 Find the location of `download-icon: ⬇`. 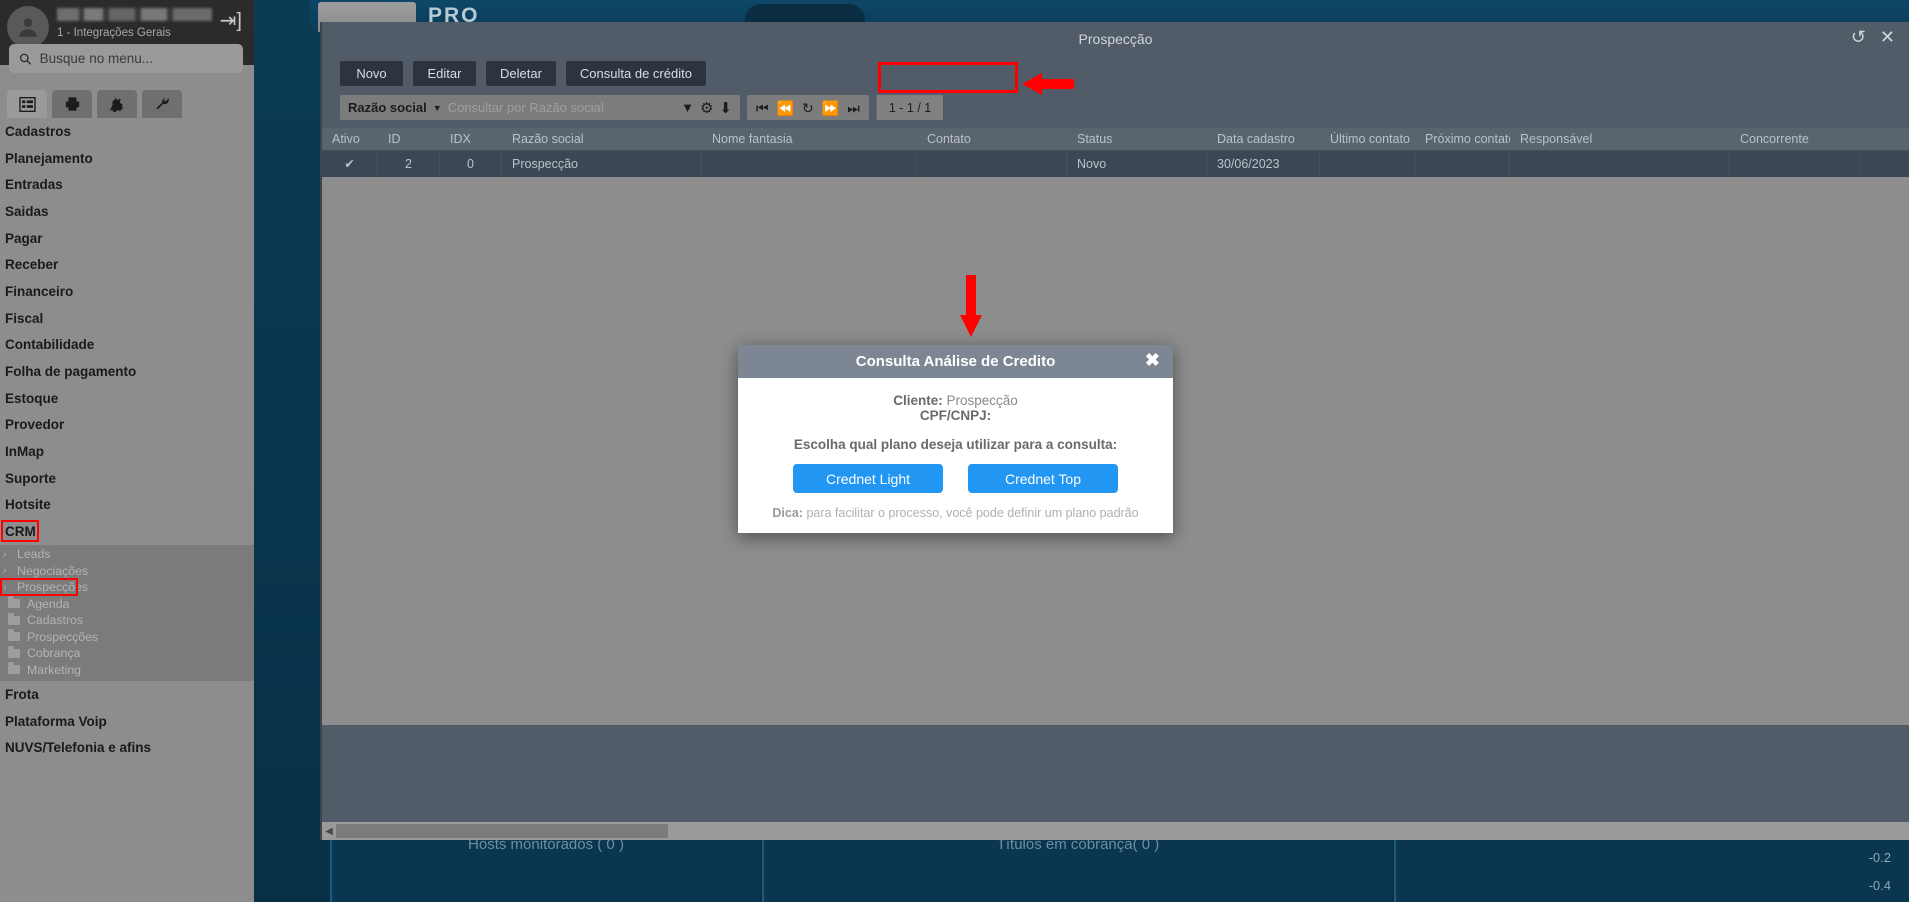

download-icon: ⬇ is located at coordinates (725, 108).